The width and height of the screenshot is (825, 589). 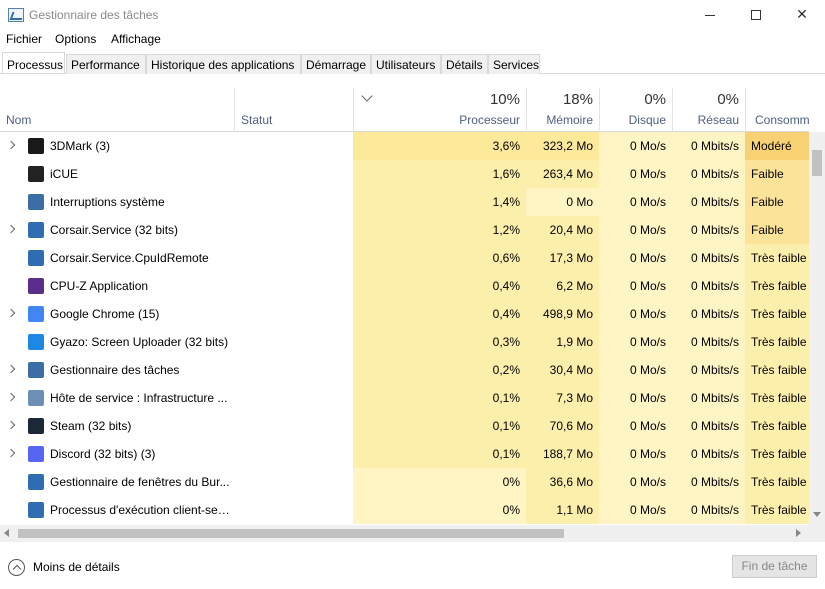 What do you see at coordinates (136, 39) in the screenshot?
I see `menu-affichage: Affichage` at bounding box center [136, 39].